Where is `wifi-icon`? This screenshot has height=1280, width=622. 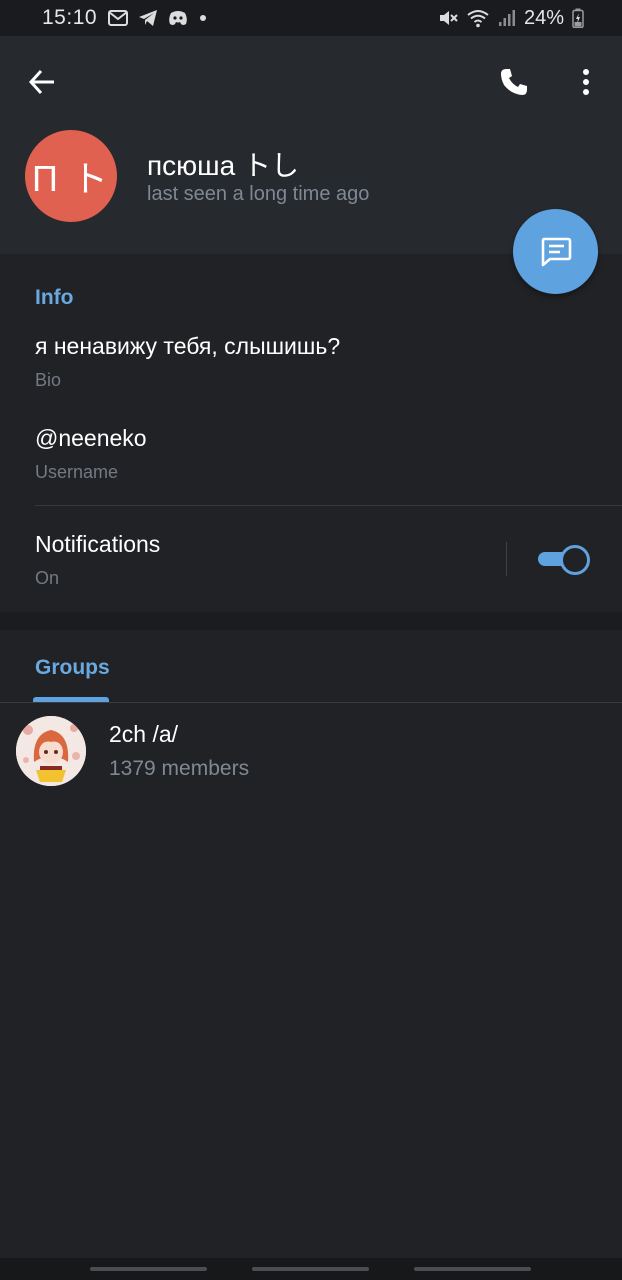 wifi-icon is located at coordinates (478, 19).